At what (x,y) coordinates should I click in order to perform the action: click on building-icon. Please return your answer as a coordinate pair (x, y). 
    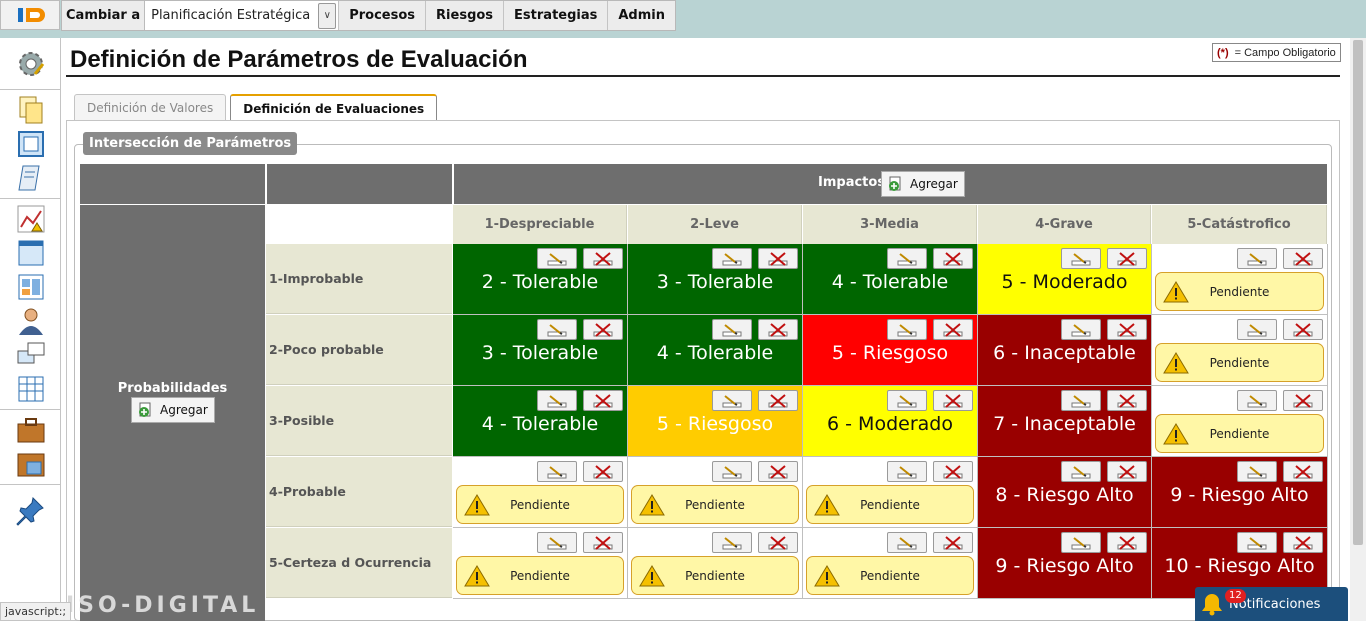
    Looking at the image, I should click on (30, 464).